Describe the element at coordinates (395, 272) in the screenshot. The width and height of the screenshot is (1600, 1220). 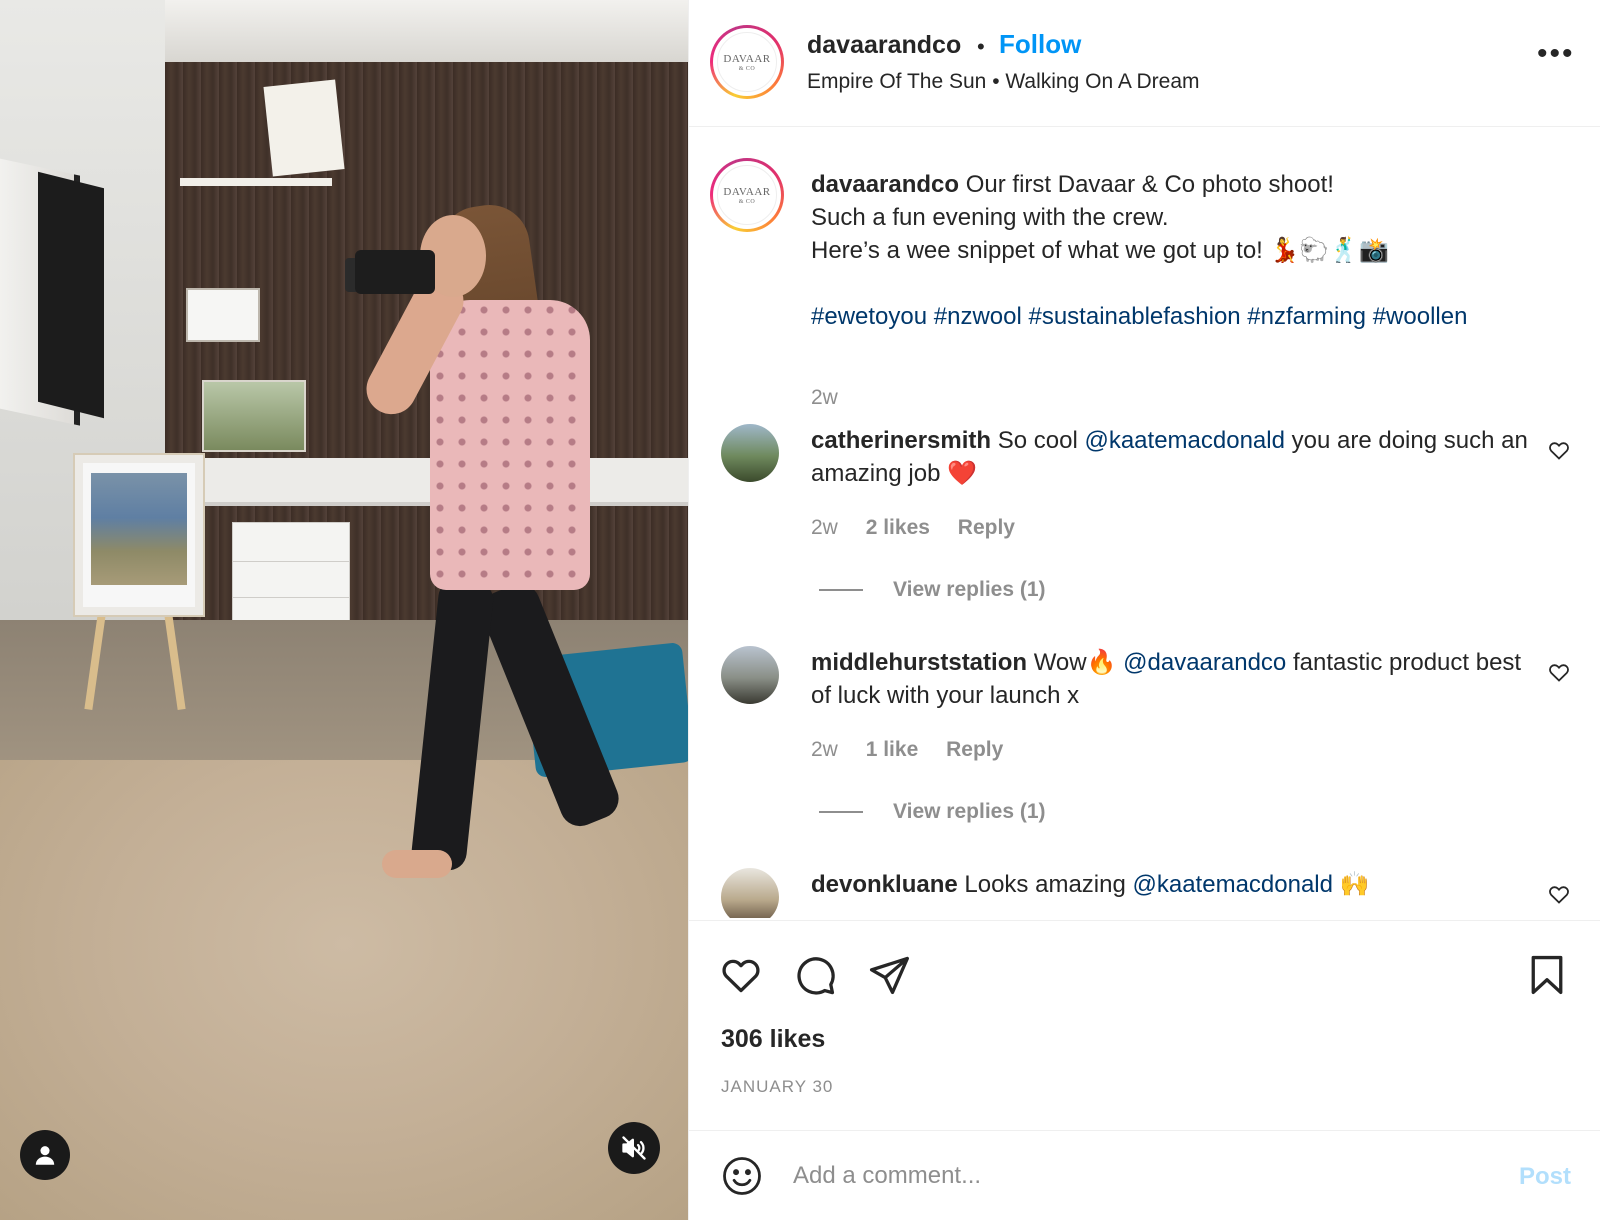
I see `camera-body` at that location.